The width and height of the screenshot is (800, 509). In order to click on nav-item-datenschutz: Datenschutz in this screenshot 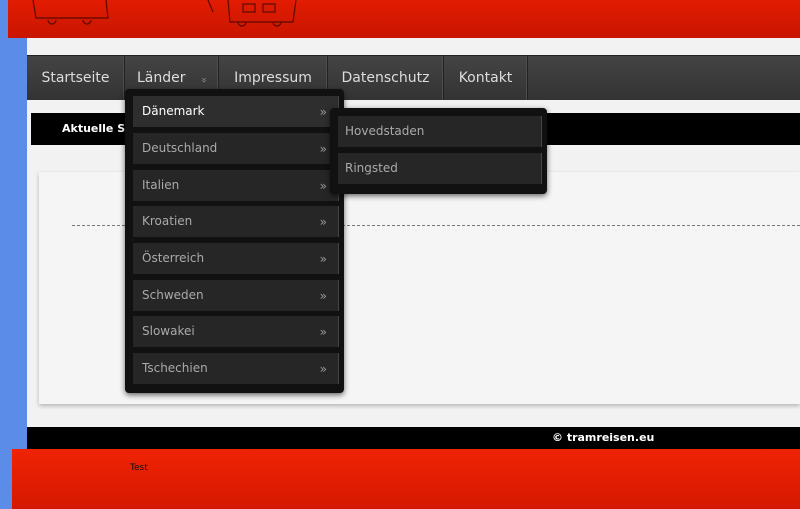, I will do `click(386, 78)`.